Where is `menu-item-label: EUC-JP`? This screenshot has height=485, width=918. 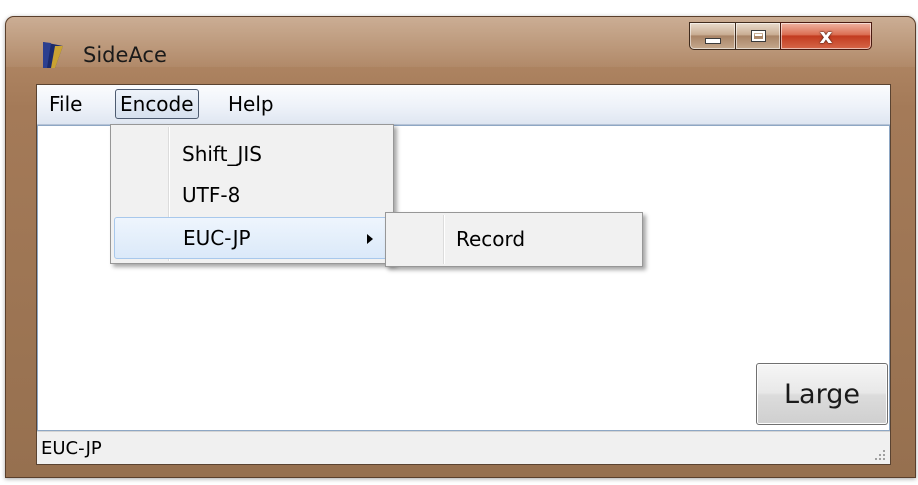
menu-item-label: EUC-JP is located at coordinates (217, 238).